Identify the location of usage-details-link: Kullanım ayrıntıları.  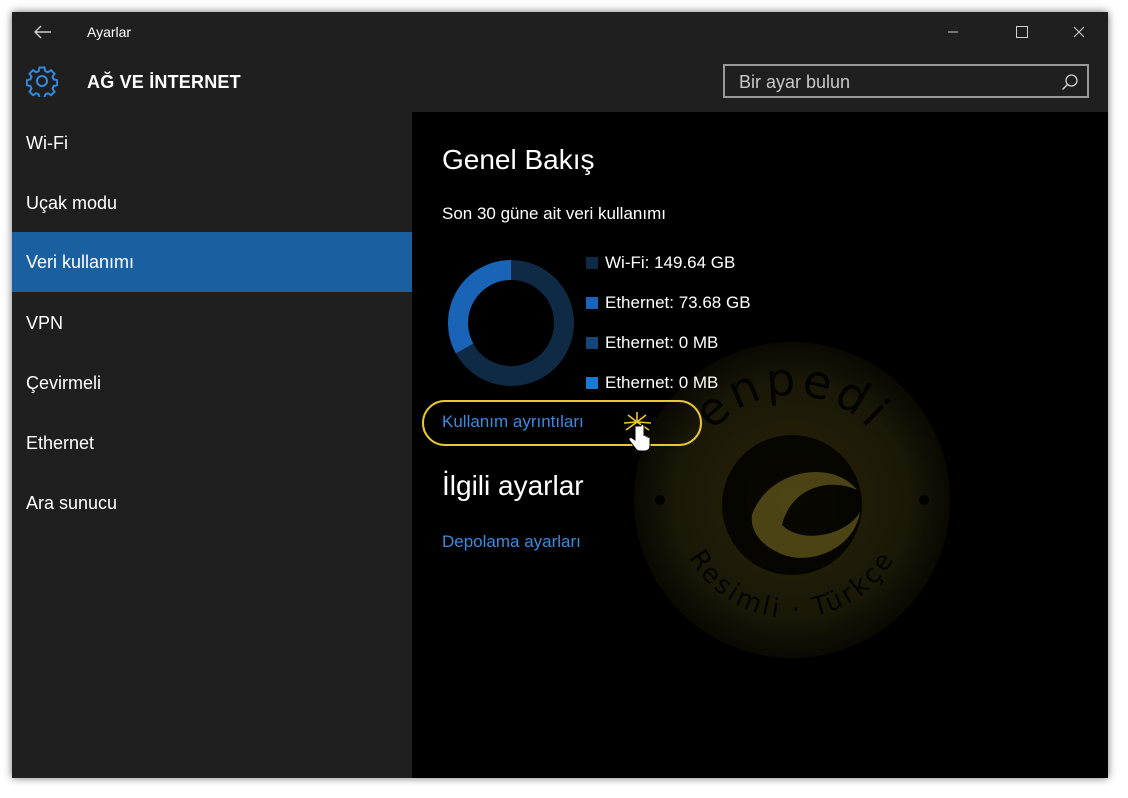
(513, 422).